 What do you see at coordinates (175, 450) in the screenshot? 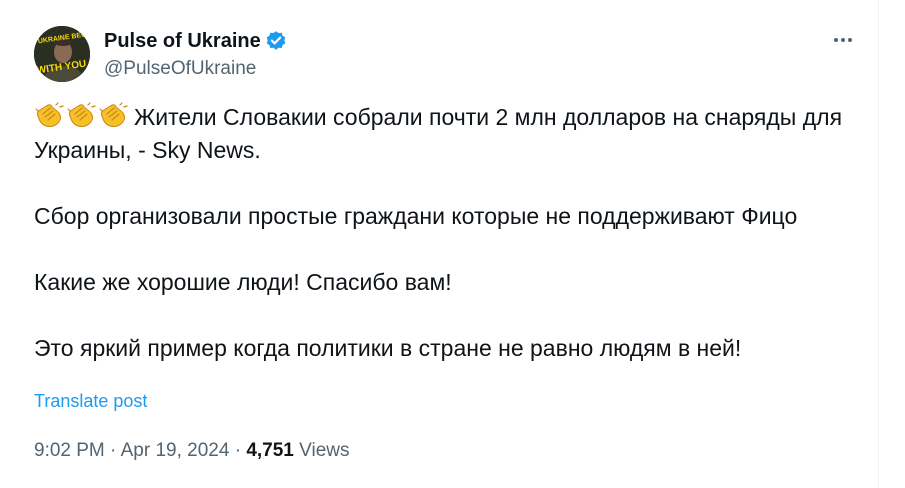
I see `post-date: Apr 19, 2024` at bounding box center [175, 450].